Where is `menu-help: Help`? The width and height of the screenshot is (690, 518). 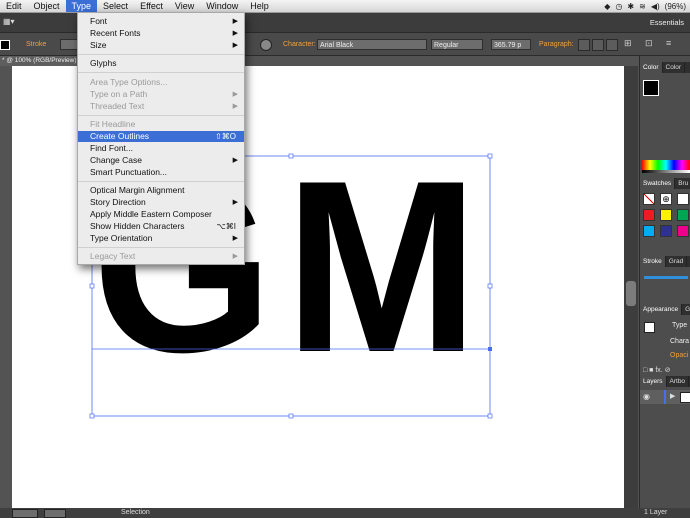
menu-help: Help is located at coordinates (259, 6).